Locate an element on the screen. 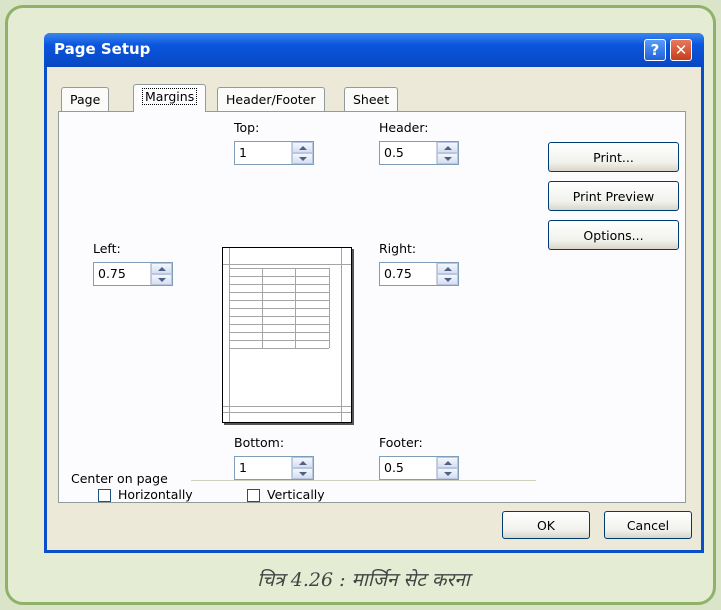  header-label: Header: is located at coordinates (404, 127).